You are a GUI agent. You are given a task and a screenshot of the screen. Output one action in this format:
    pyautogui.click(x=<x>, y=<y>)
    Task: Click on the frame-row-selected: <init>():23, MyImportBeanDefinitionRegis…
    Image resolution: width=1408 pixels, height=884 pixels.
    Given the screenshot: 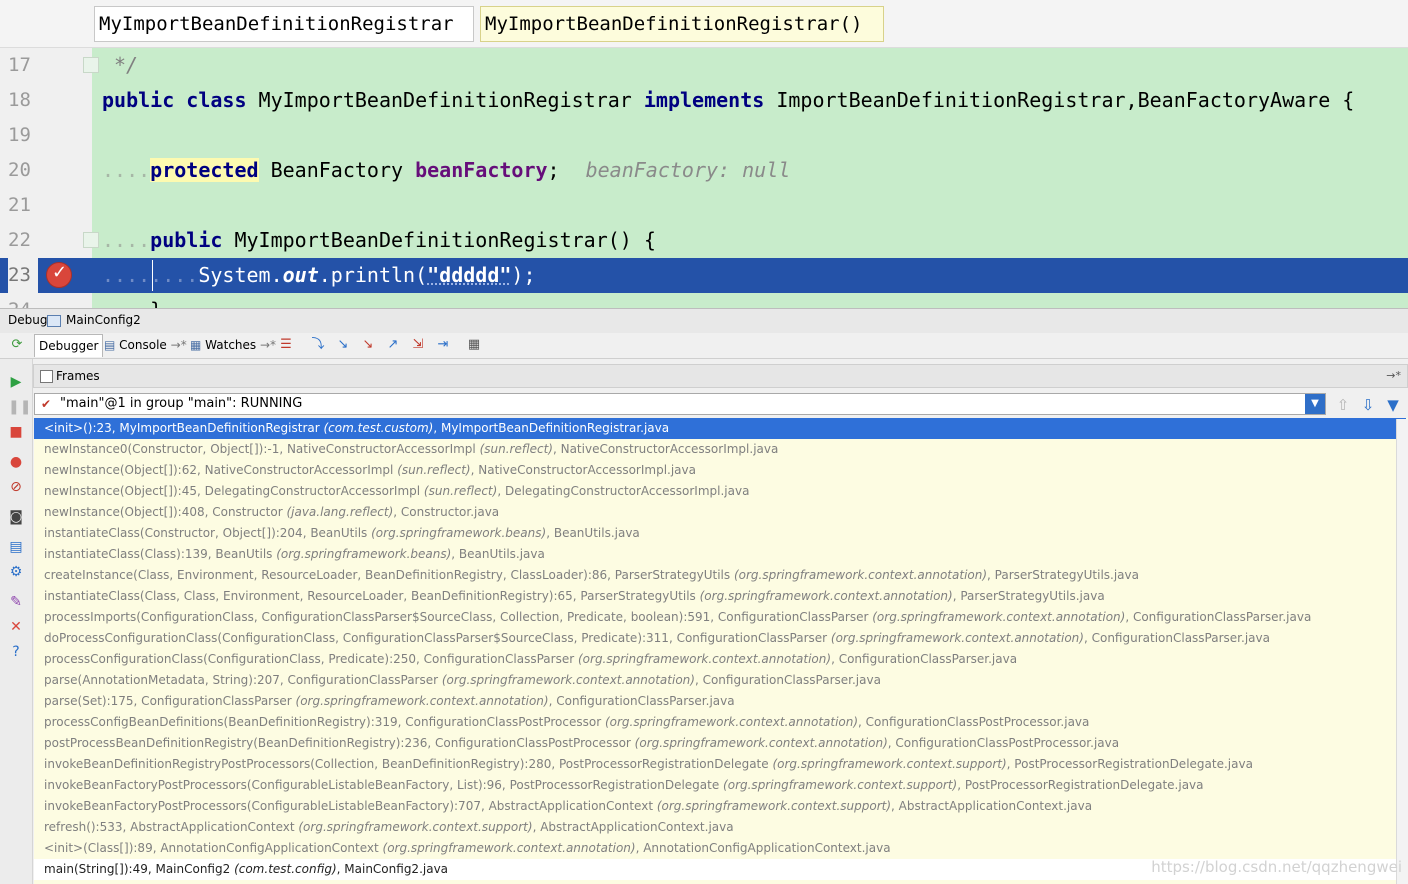 What is the action you would take?
    pyautogui.click(x=720, y=428)
    